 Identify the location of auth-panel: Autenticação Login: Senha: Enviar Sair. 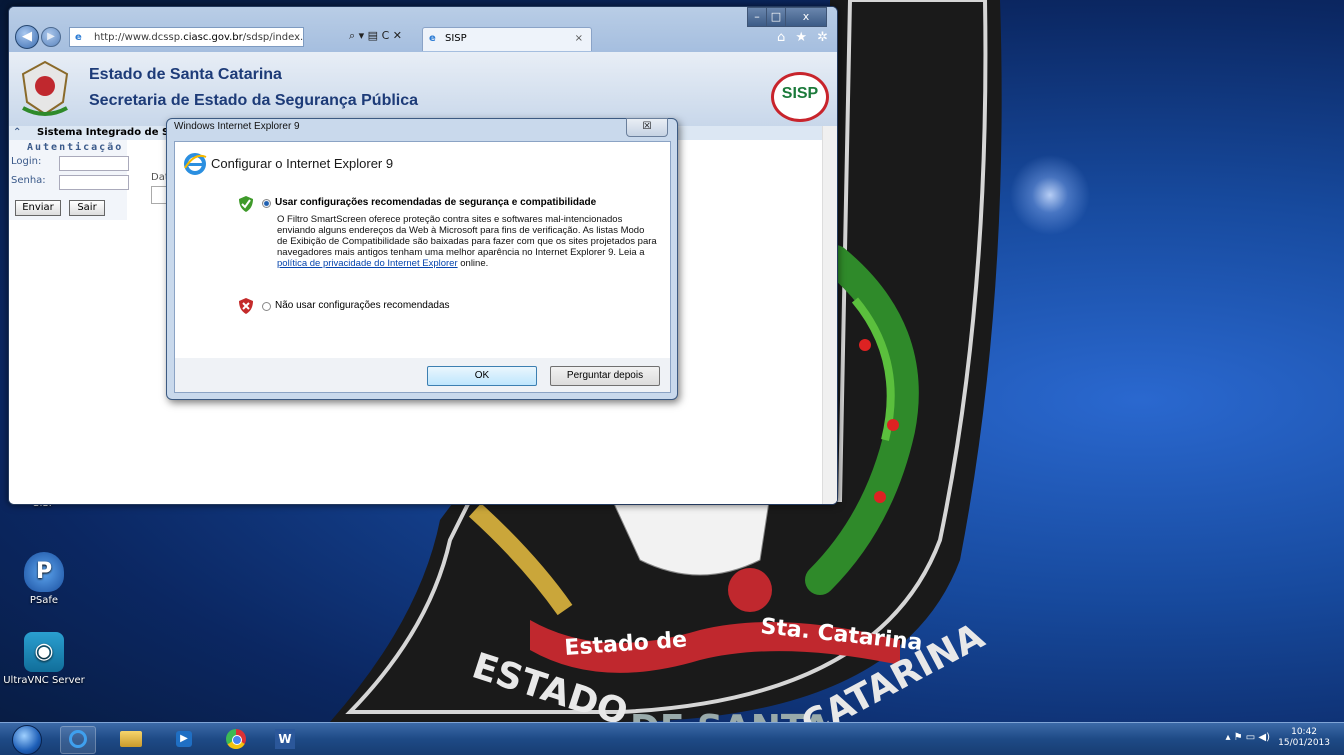
(69, 180).